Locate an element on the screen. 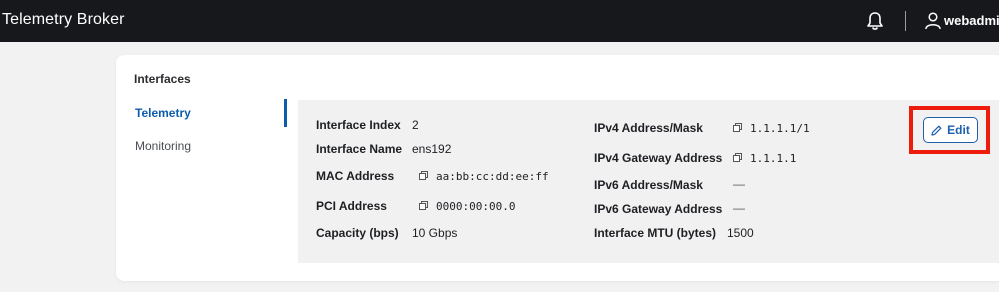 Image resolution: width=999 pixels, height=292 pixels. ipv4-gateway-value: 1.1.1.1 is located at coordinates (773, 158).